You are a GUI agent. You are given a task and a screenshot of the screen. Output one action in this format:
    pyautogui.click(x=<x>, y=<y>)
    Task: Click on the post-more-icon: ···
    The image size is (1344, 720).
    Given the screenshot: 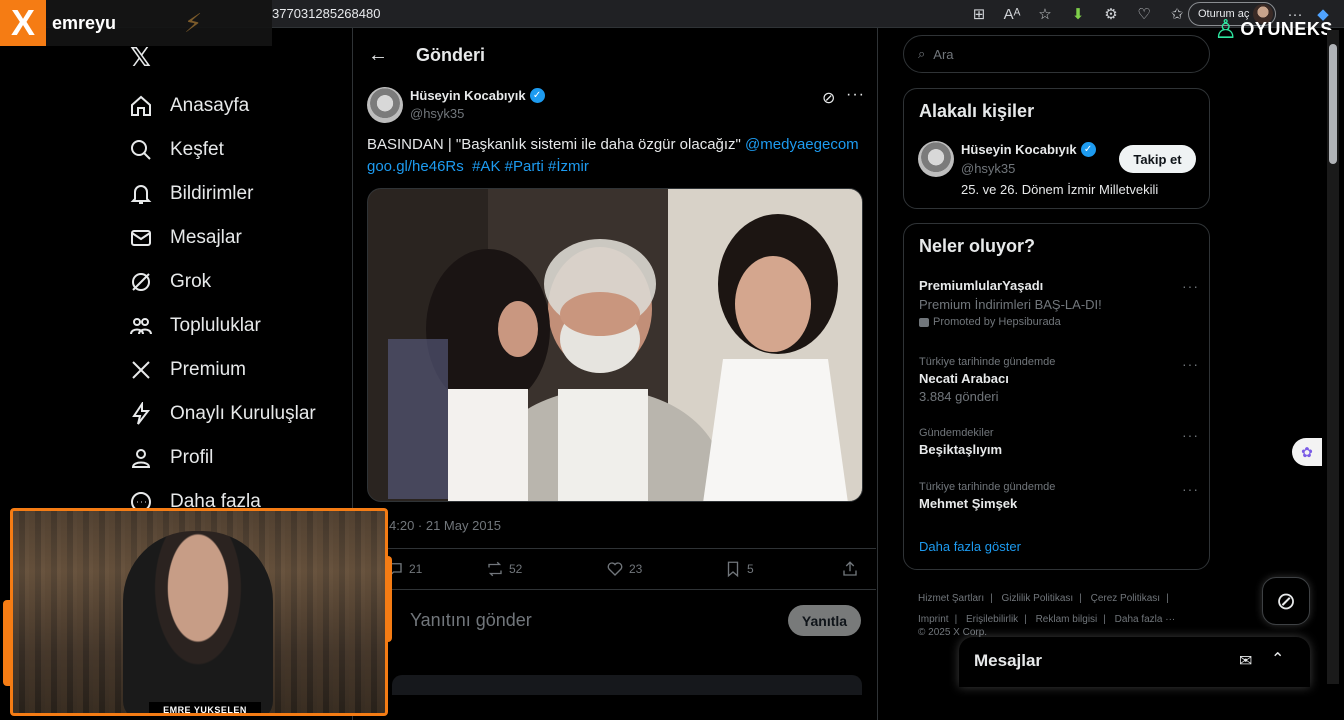 What is the action you would take?
    pyautogui.click(x=855, y=95)
    